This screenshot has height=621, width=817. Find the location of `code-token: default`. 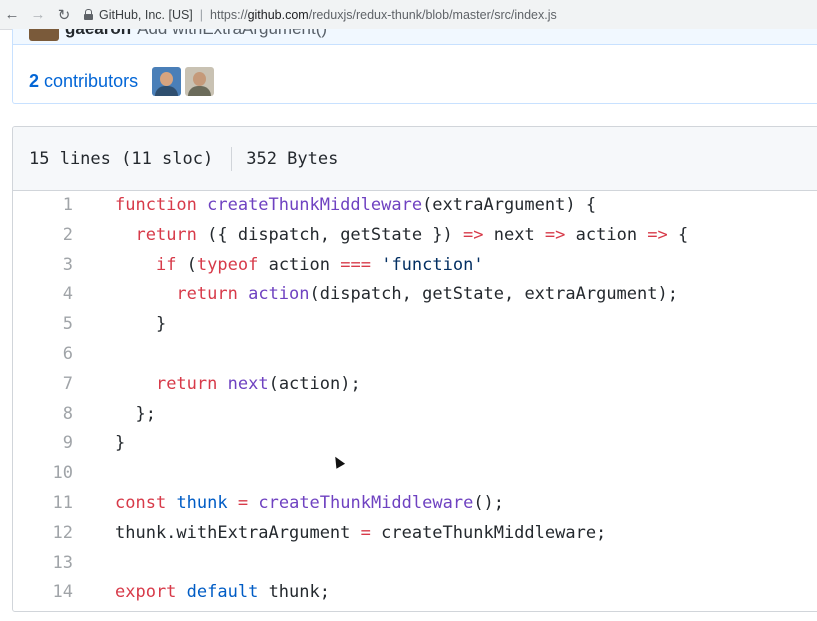

code-token: default is located at coordinates (222, 592).